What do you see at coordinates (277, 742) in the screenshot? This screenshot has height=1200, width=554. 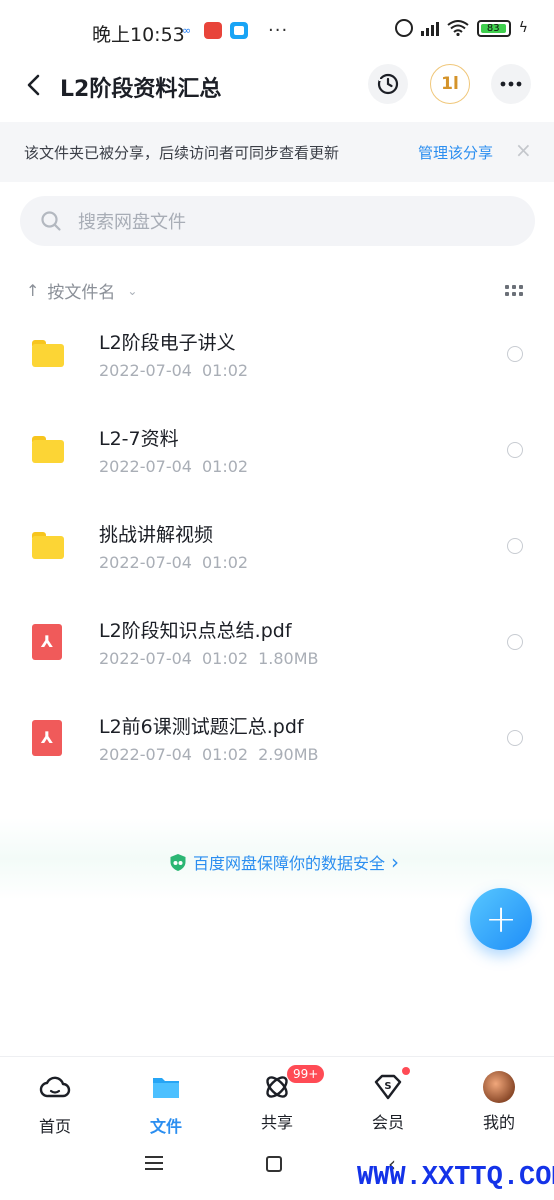 I see `file-item: ⅄ L2前6课测试题汇总.pdf 2022-07-04 01:02 2.90MB` at bounding box center [277, 742].